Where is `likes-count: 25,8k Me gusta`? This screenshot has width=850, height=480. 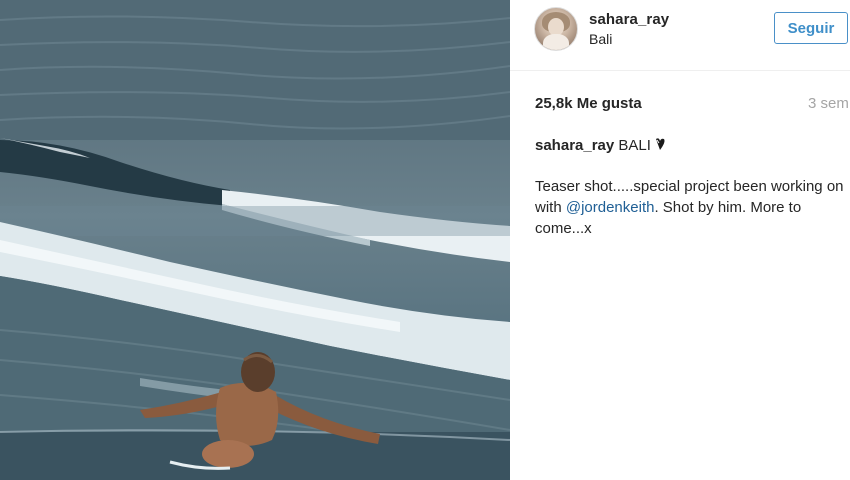 likes-count: 25,8k Me gusta is located at coordinates (588, 103).